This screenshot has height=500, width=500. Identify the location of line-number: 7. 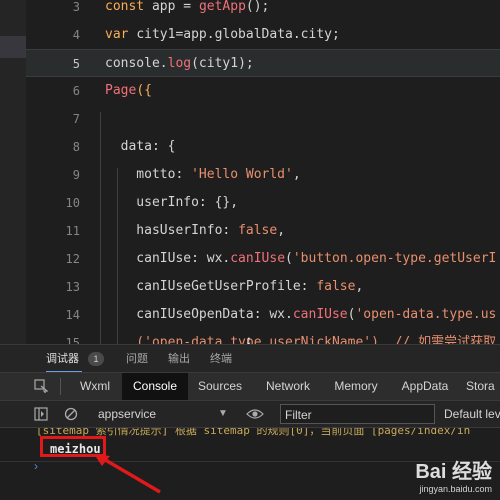
(76, 119).